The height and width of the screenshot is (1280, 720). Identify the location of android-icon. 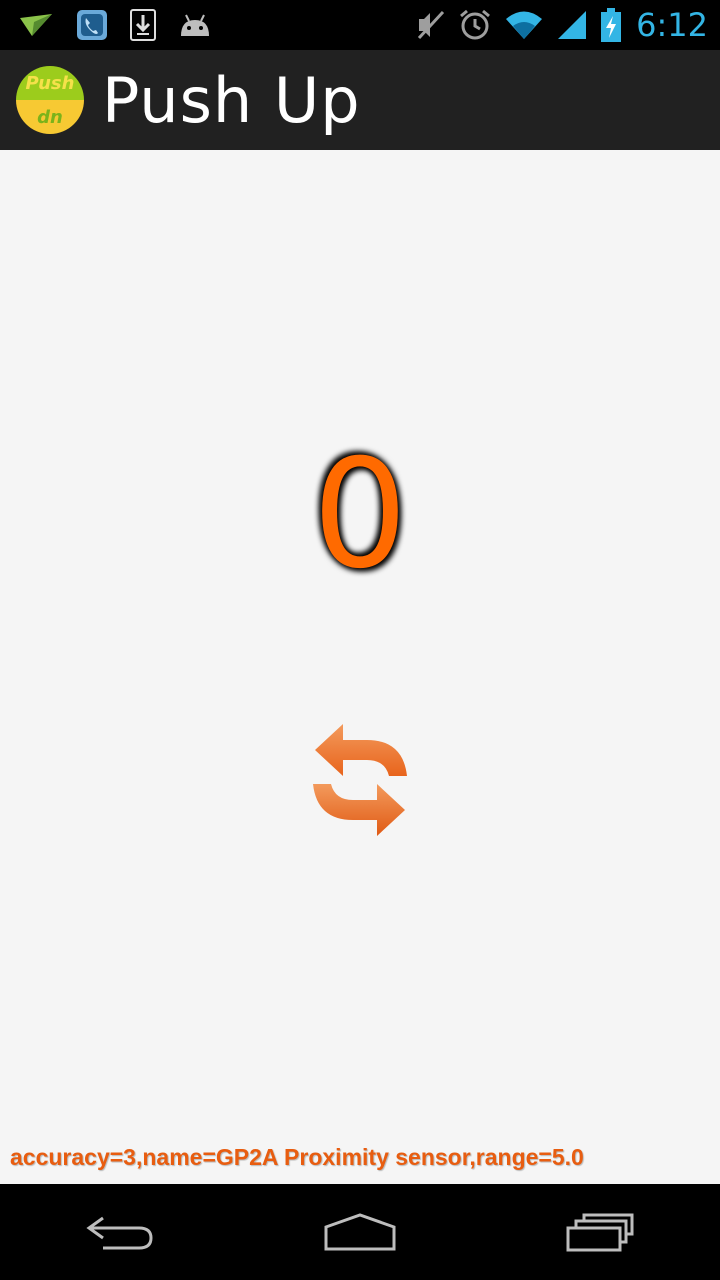
(195, 25).